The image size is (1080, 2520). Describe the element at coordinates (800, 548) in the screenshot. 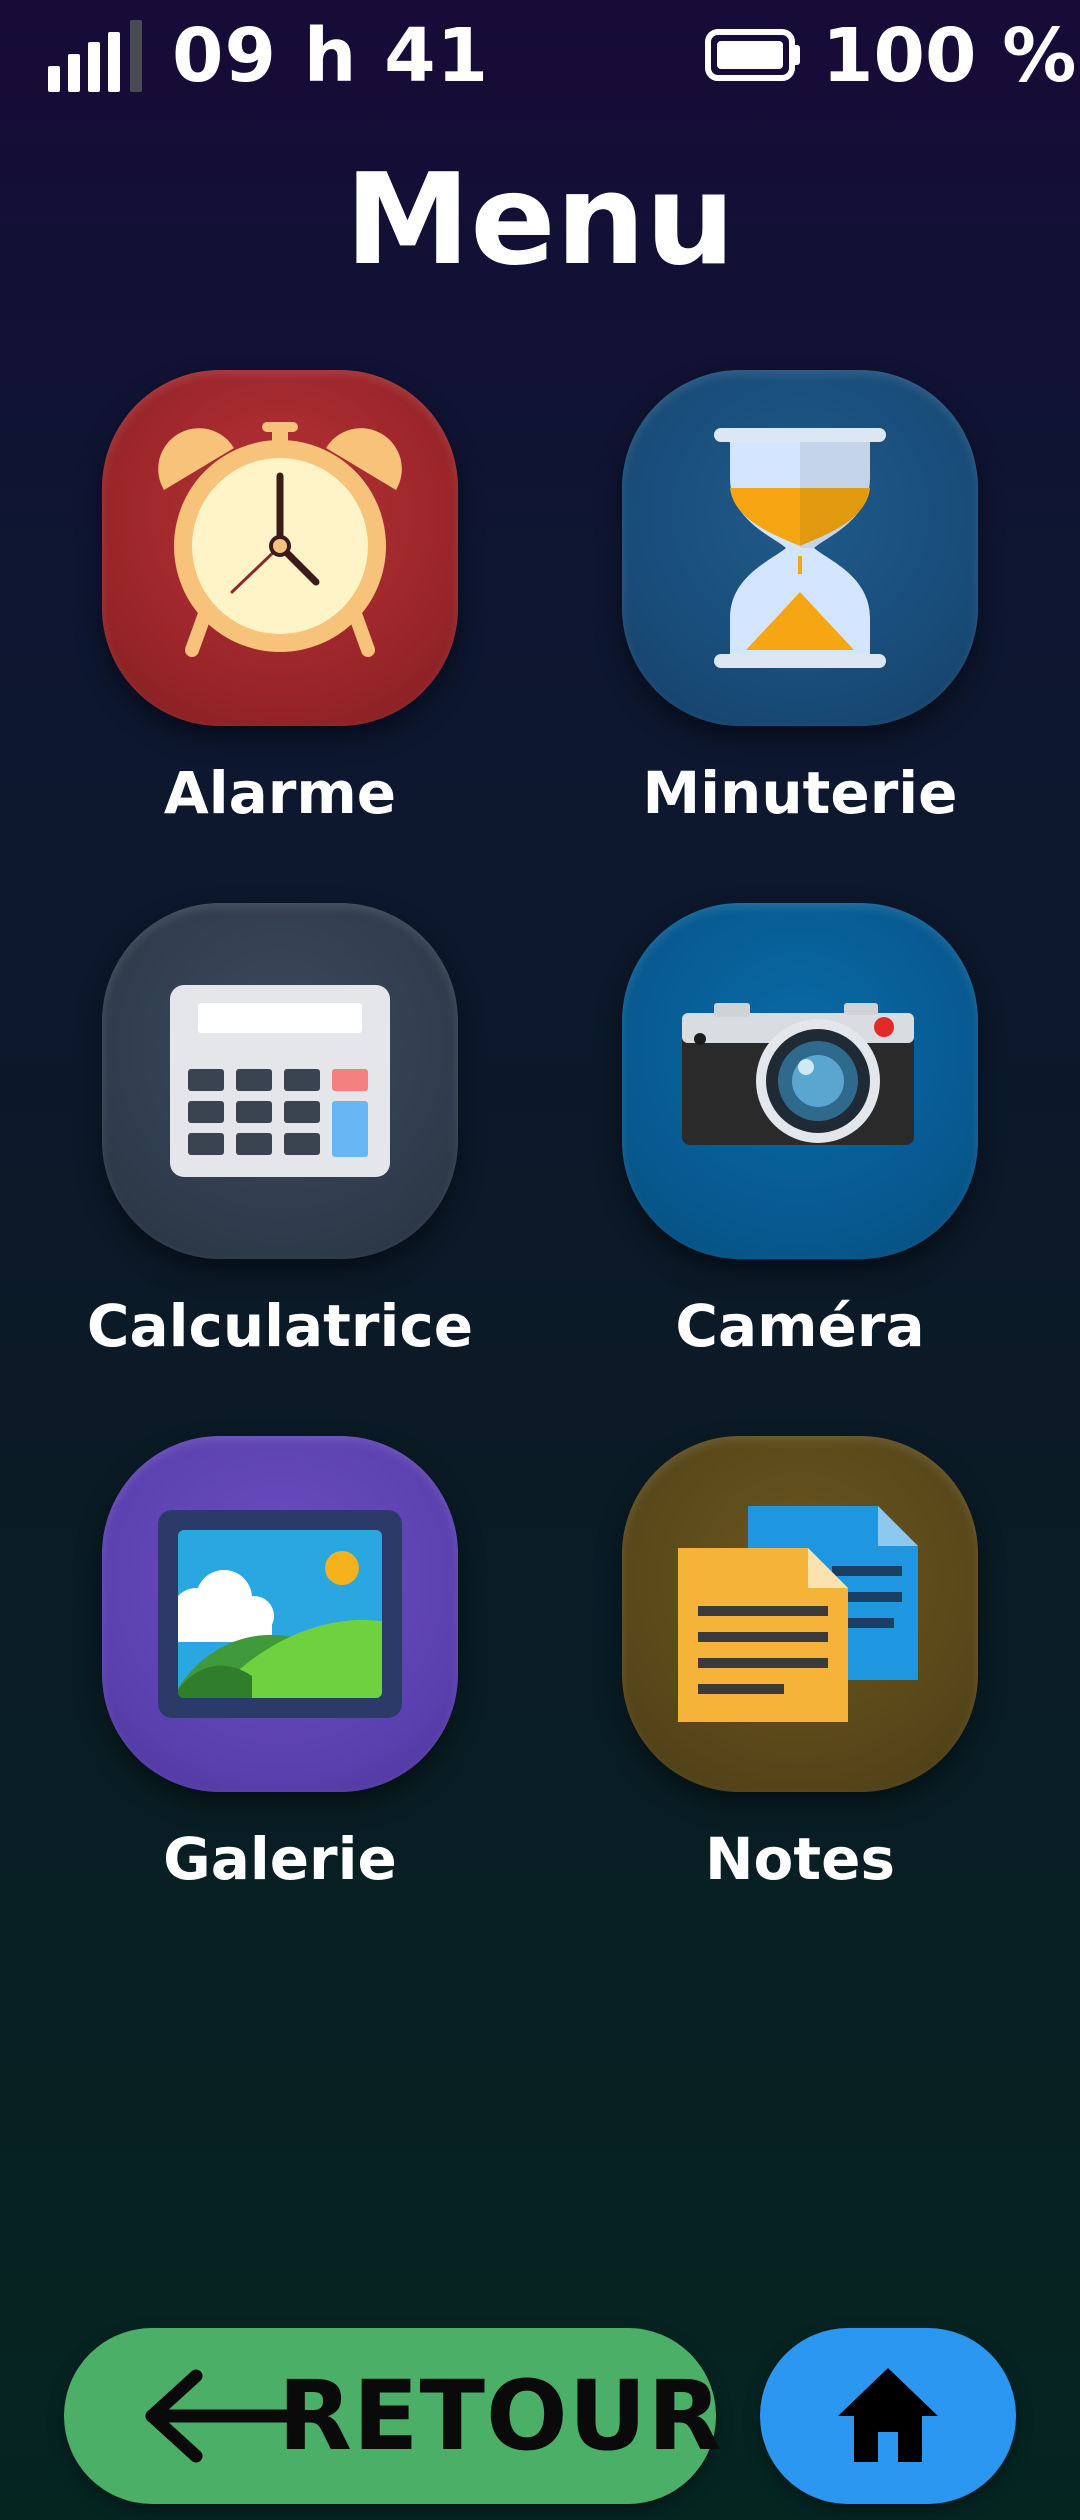

I see `hourglass-icon` at that location.